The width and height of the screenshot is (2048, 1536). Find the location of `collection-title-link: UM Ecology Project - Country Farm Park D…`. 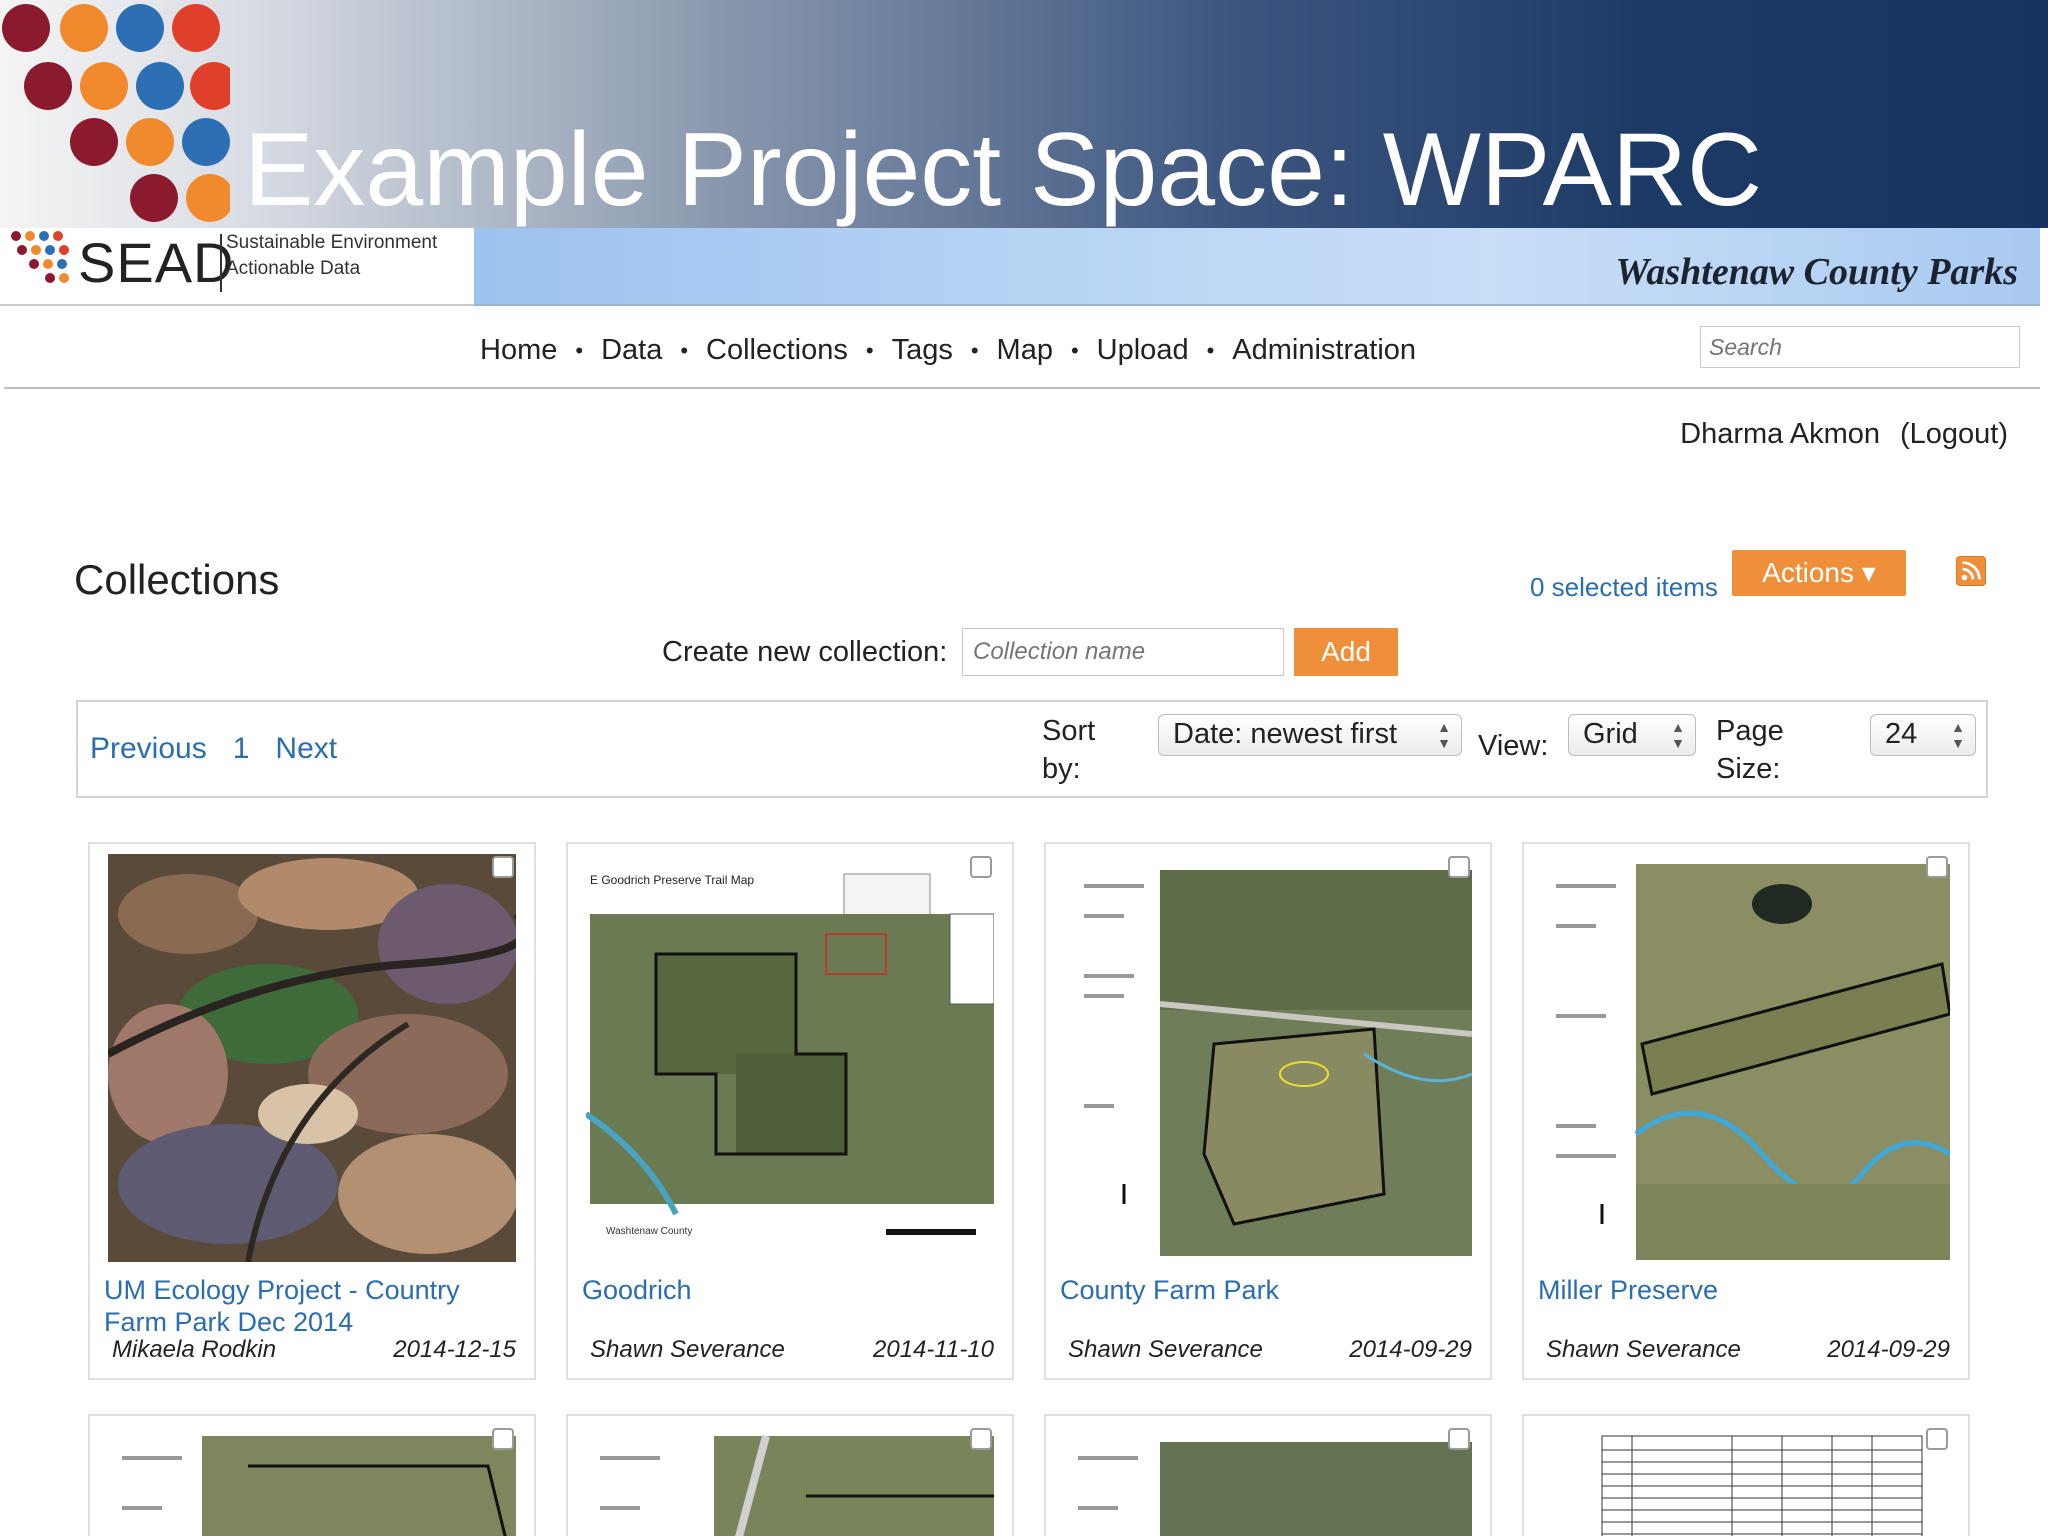

collection-title-link: UM Ecology Project - Country Farm Park D… is located at coordinates (316, 1306).